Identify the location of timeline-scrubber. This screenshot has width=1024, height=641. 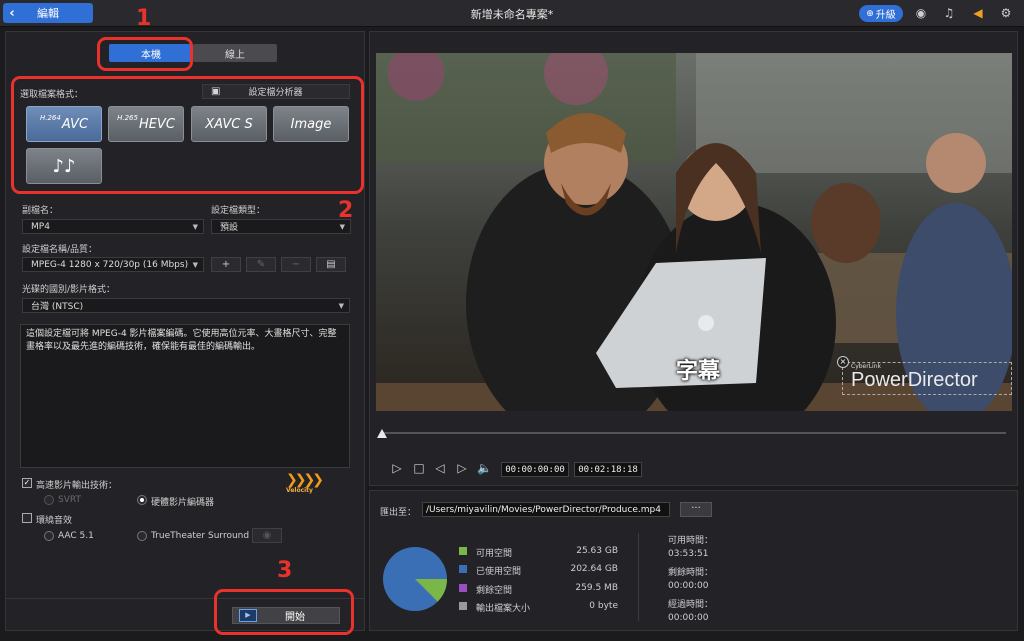
(694, 433).